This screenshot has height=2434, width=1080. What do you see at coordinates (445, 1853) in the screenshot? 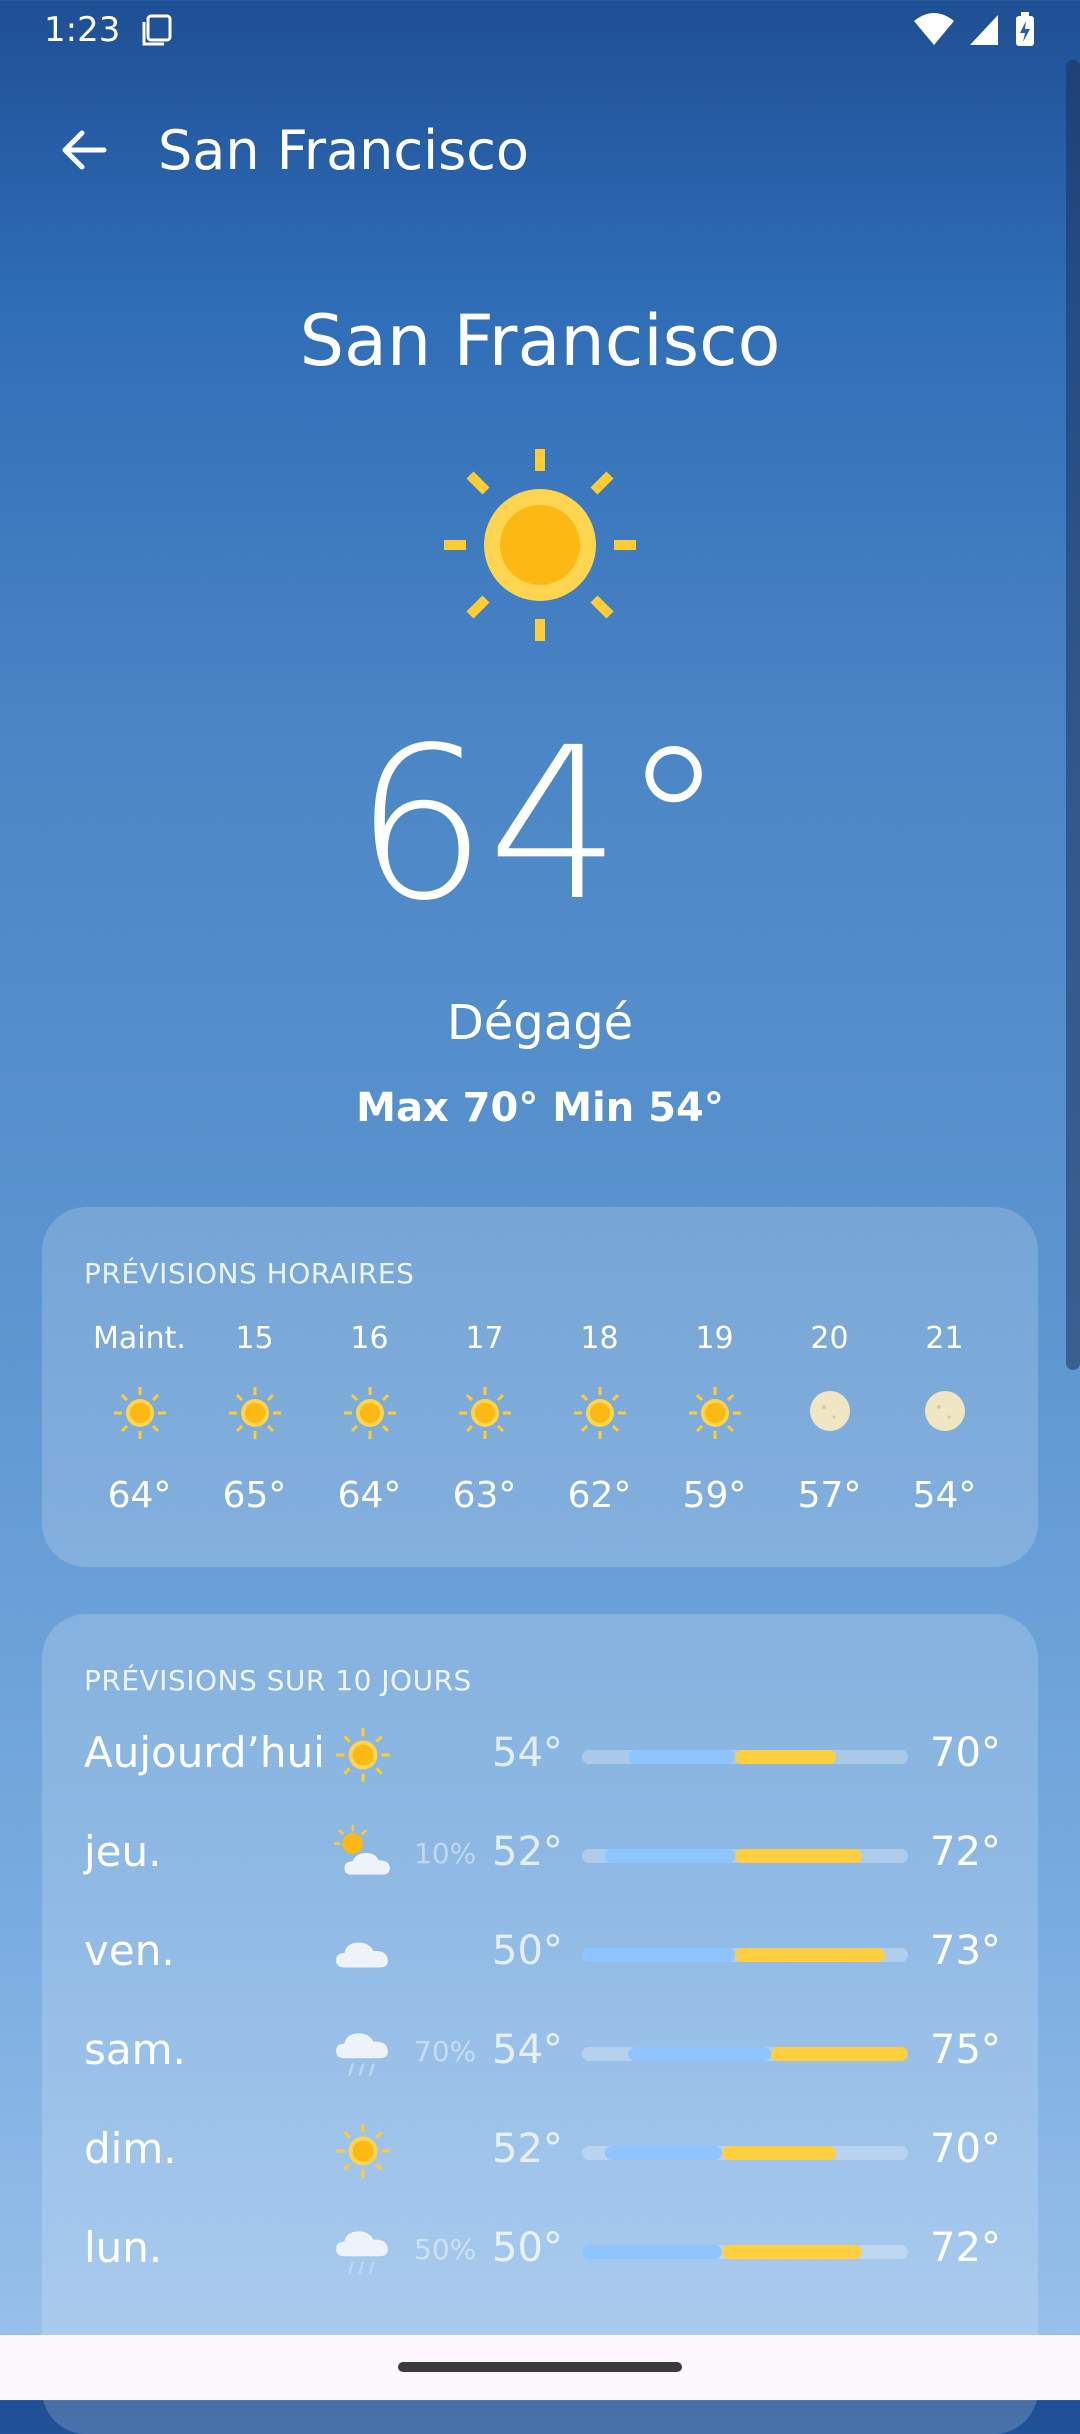
I see `precipitation-chance: 10%` at bounding box center [445, 1853].